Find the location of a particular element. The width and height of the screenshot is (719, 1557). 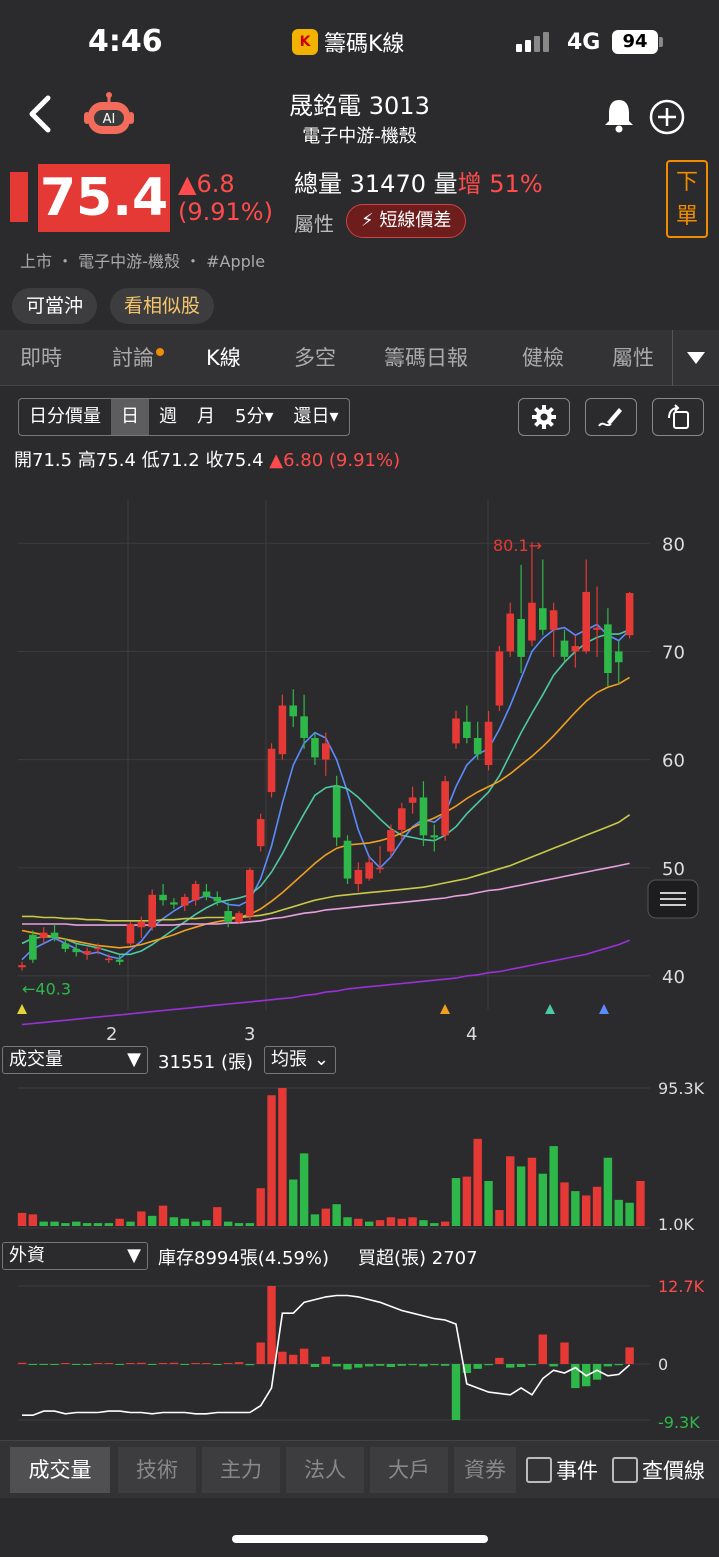

status-app: K 籌碼K線 is located at coordinates (348, 42).